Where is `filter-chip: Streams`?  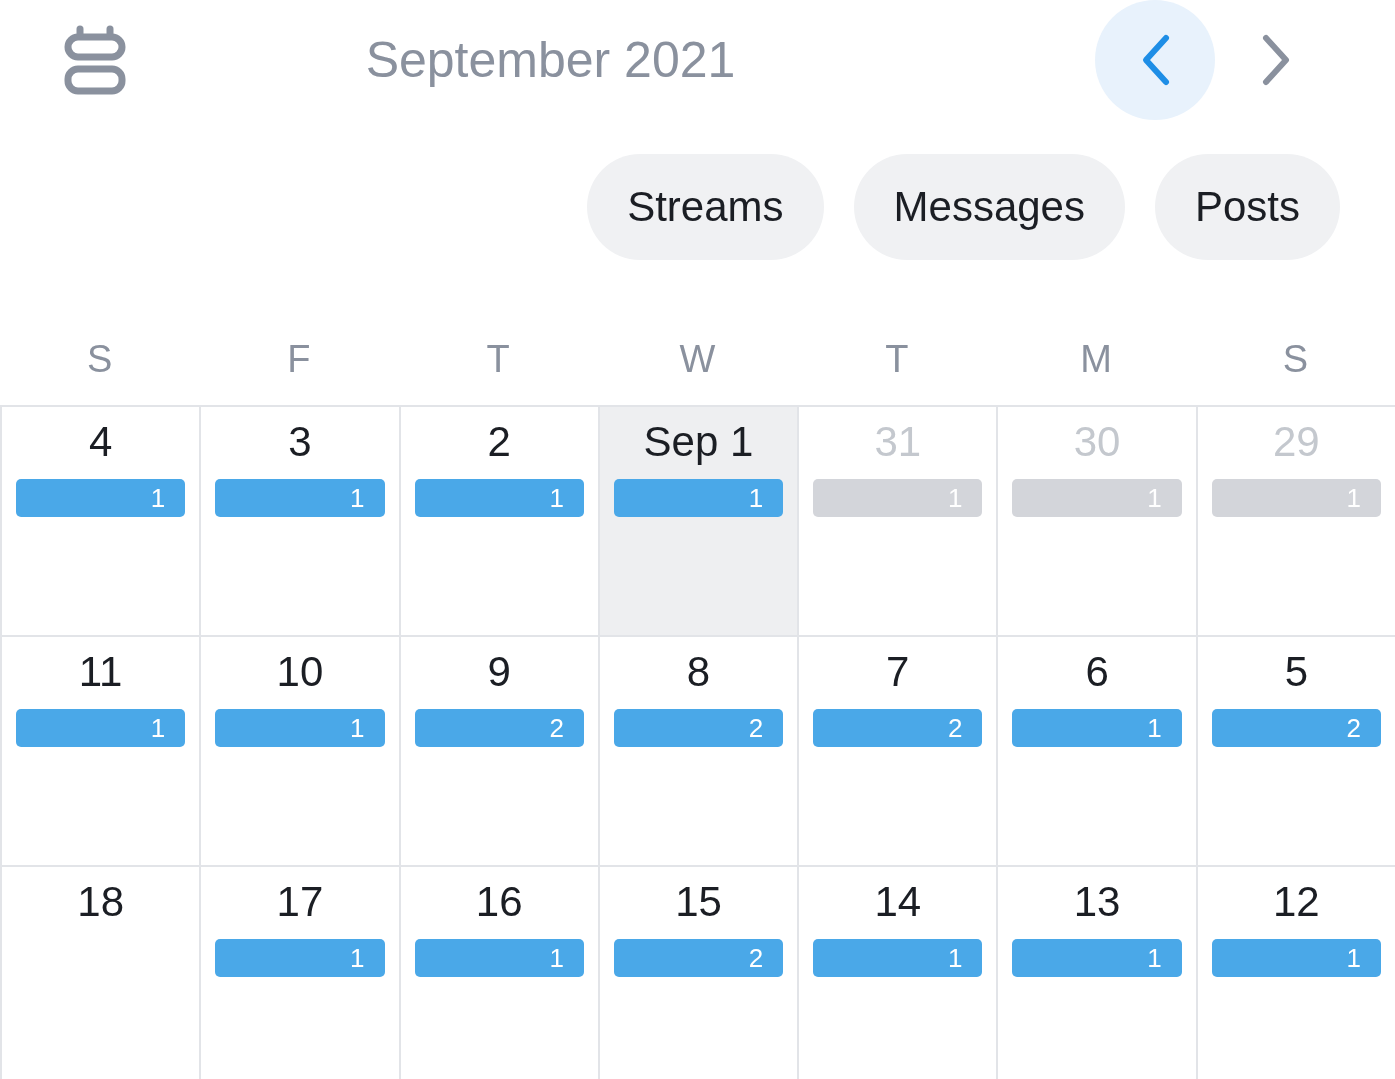 filter-chip: Streams is located at coordinates (705, 207).